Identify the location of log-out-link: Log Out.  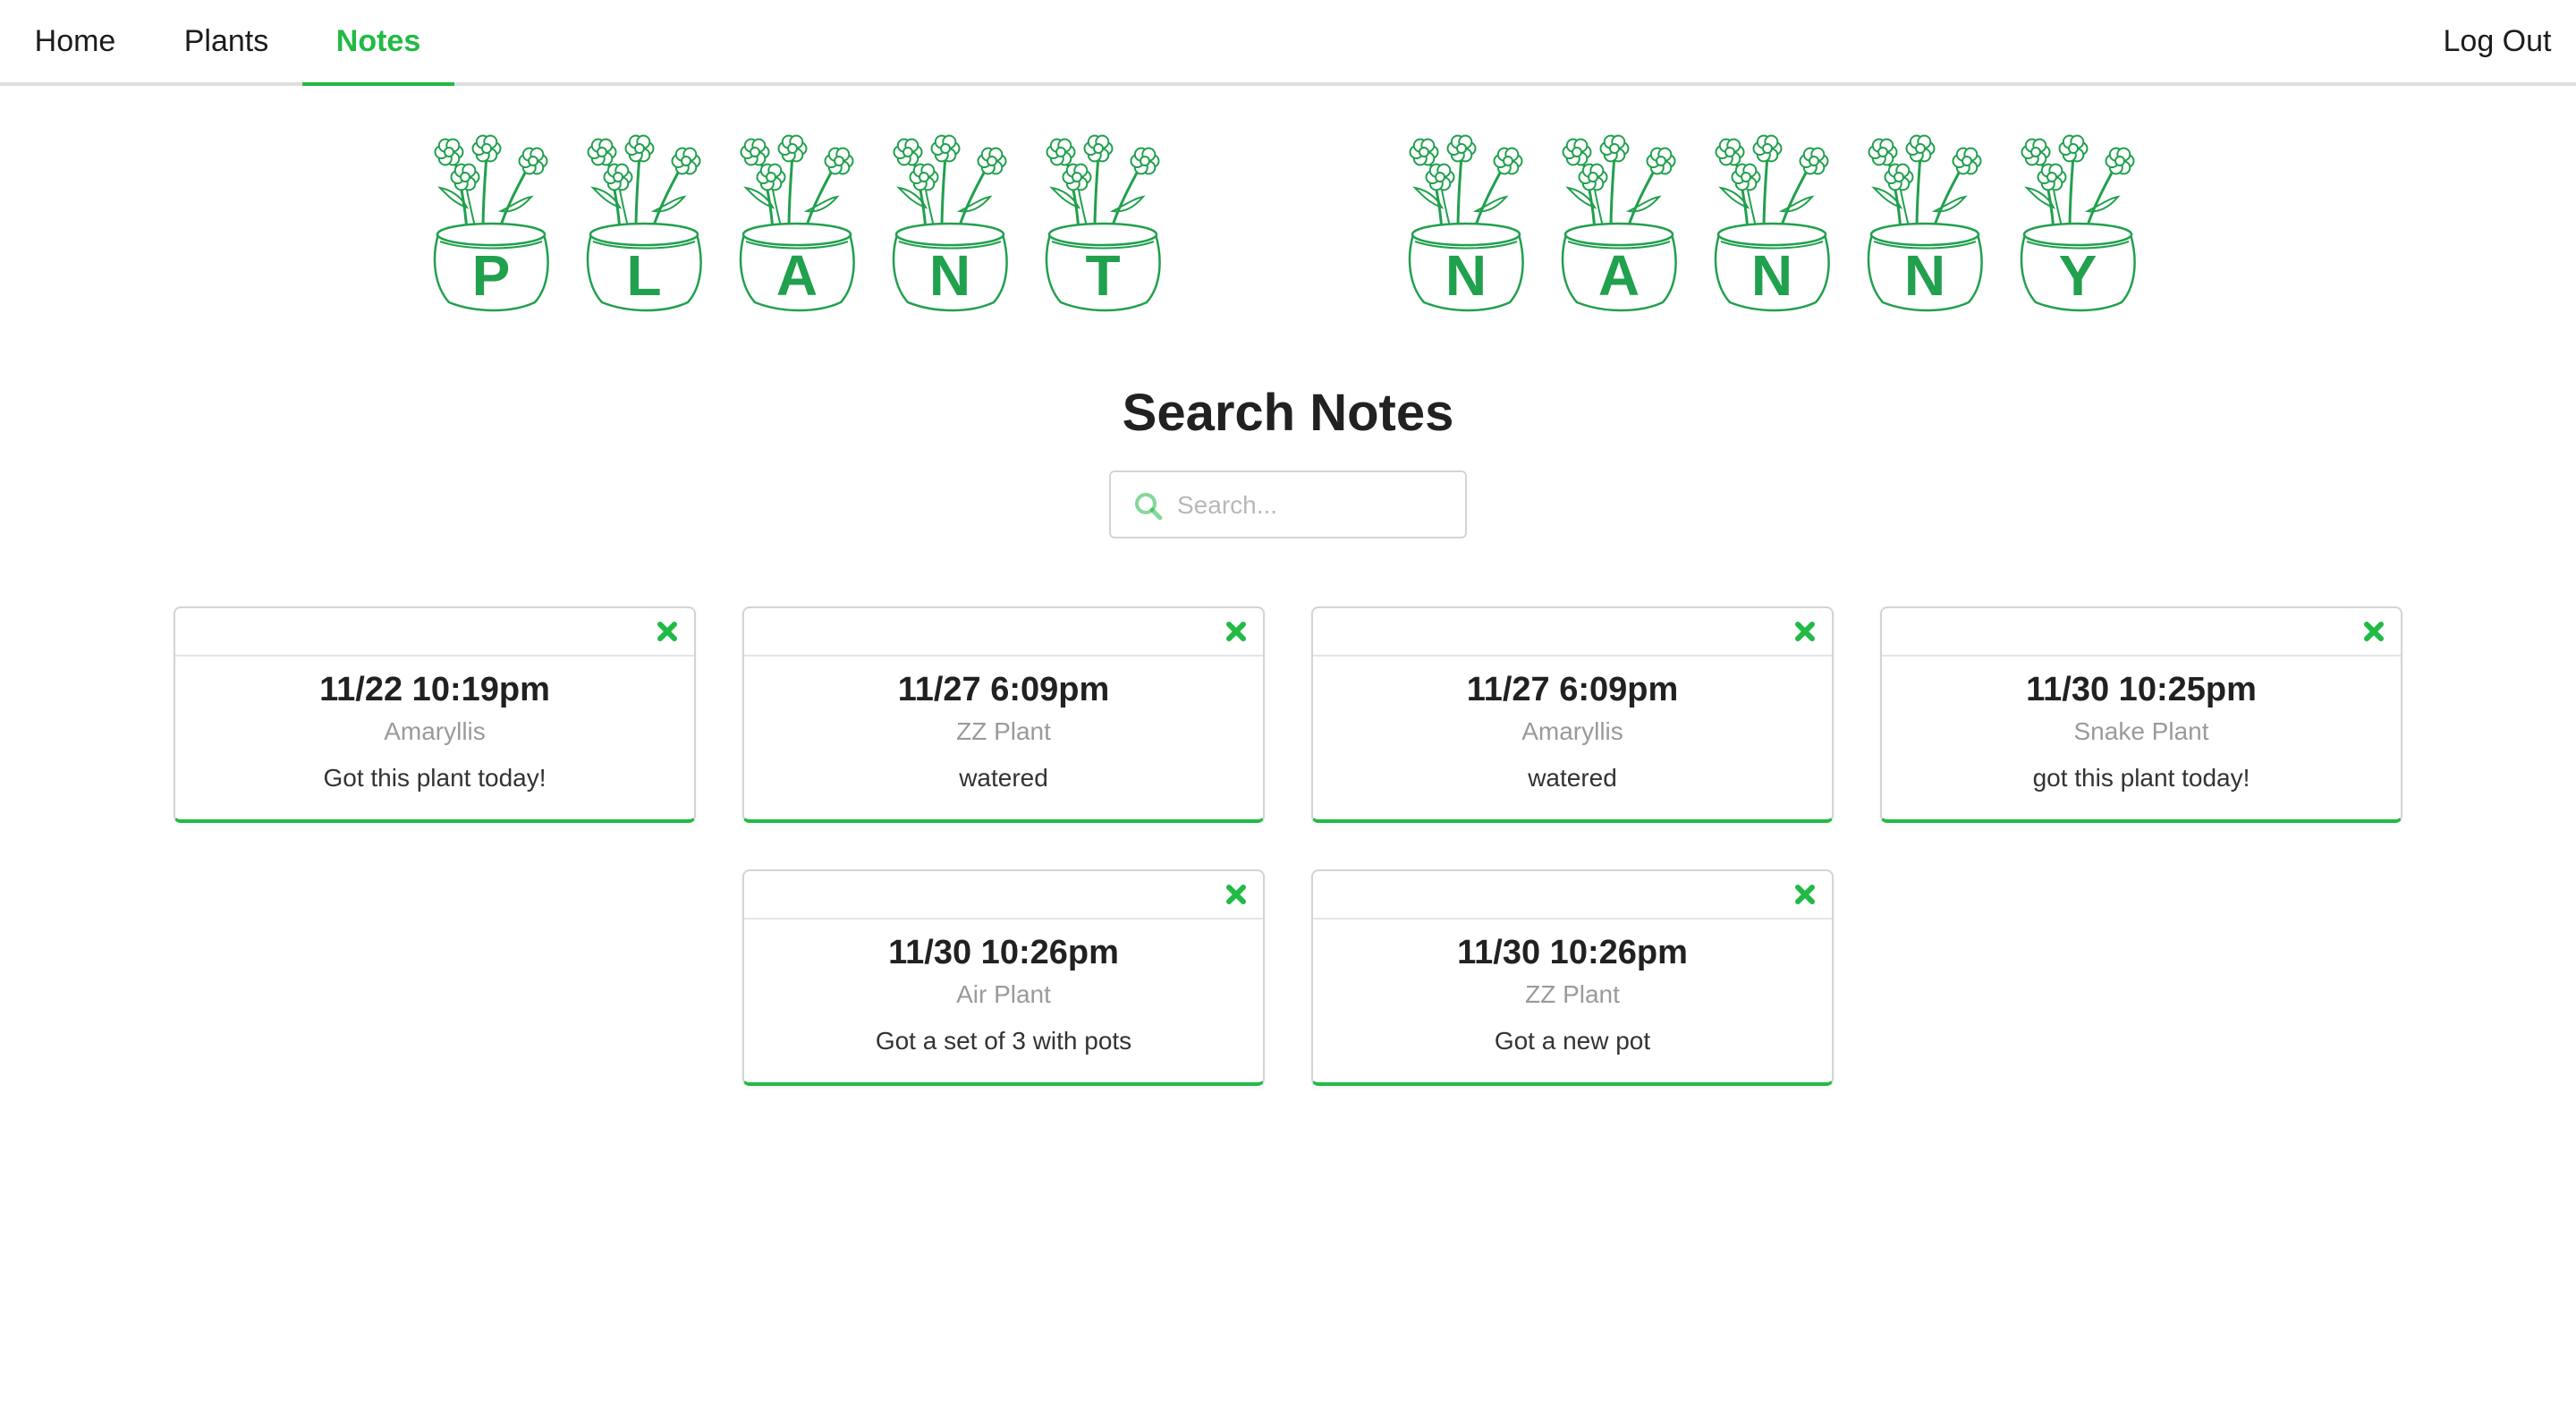
(2497, 43).